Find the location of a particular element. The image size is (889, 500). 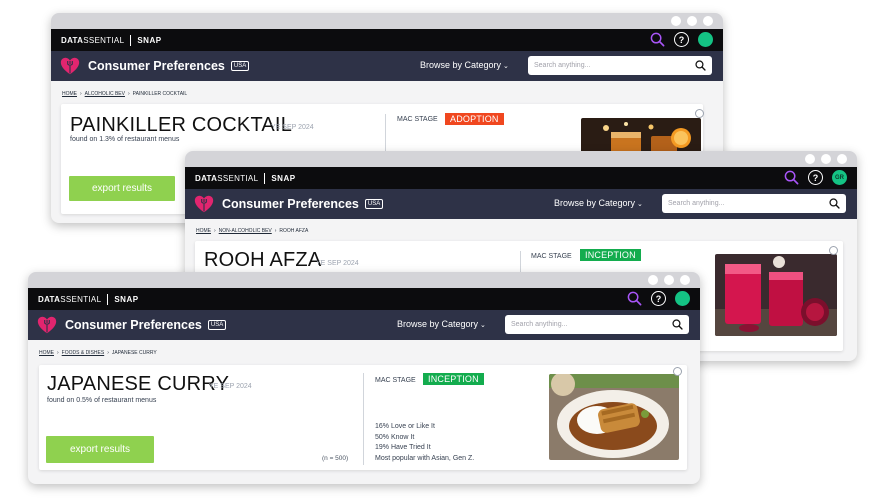

card-divider is located at coordinates (363, 419).